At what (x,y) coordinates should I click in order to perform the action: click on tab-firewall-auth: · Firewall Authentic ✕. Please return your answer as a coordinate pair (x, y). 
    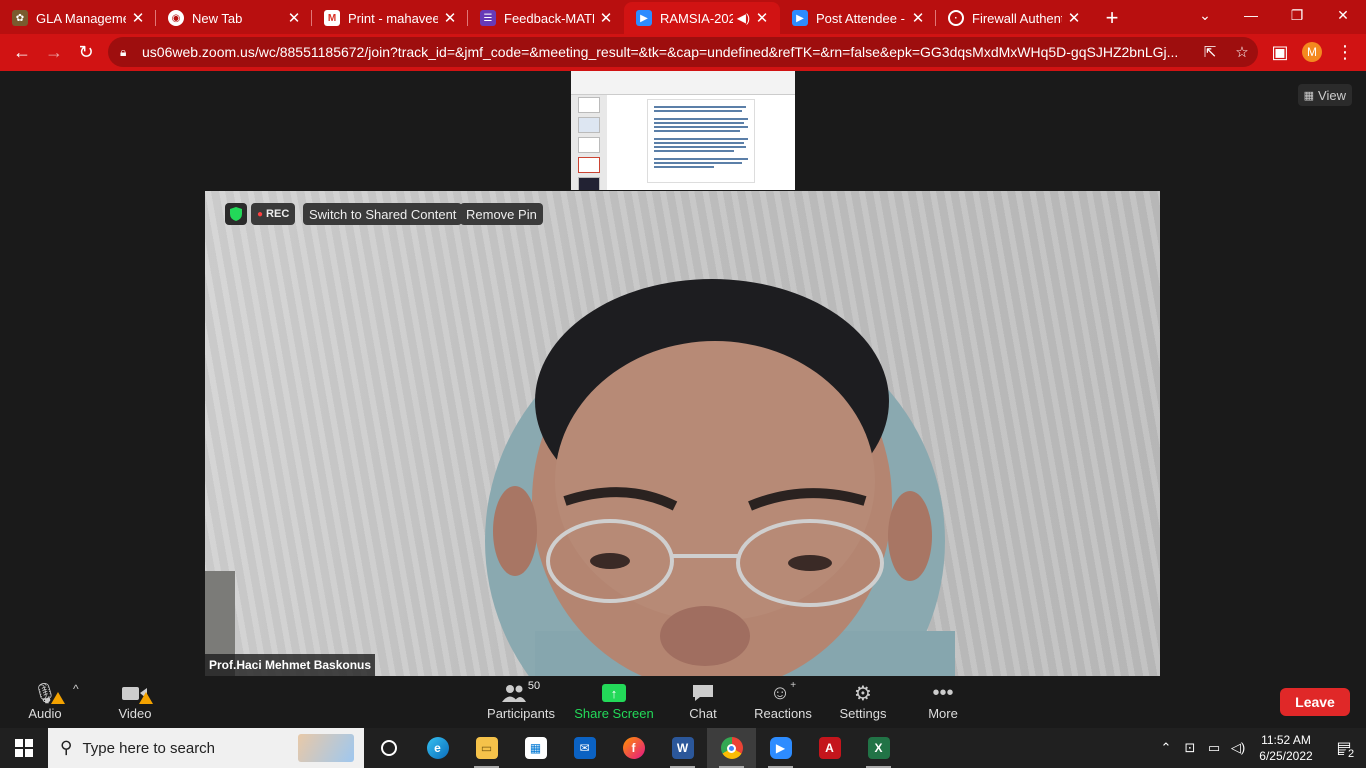
    Looking at the image, I should click on (1014, 18).